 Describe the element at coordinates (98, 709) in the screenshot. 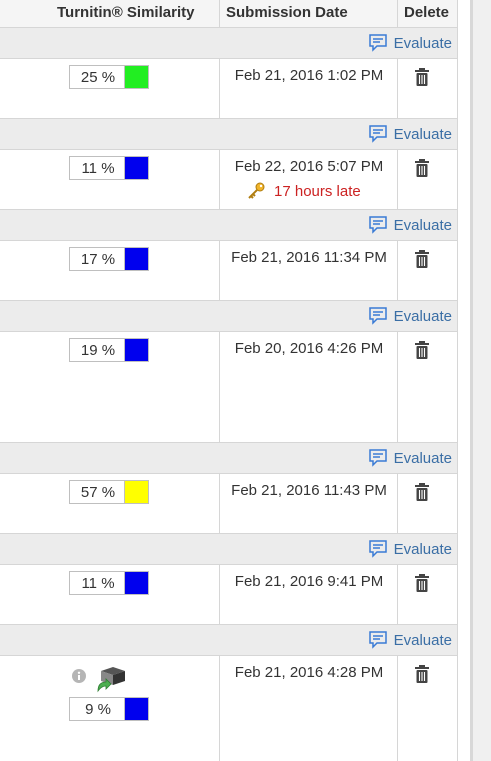

I see `similarity-percent: 9 %` at that location.